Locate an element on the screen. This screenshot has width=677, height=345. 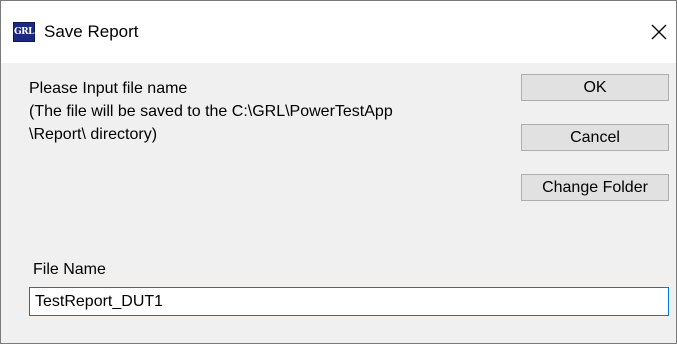
file-name-label: File Name is located at coordinates (69, 269).